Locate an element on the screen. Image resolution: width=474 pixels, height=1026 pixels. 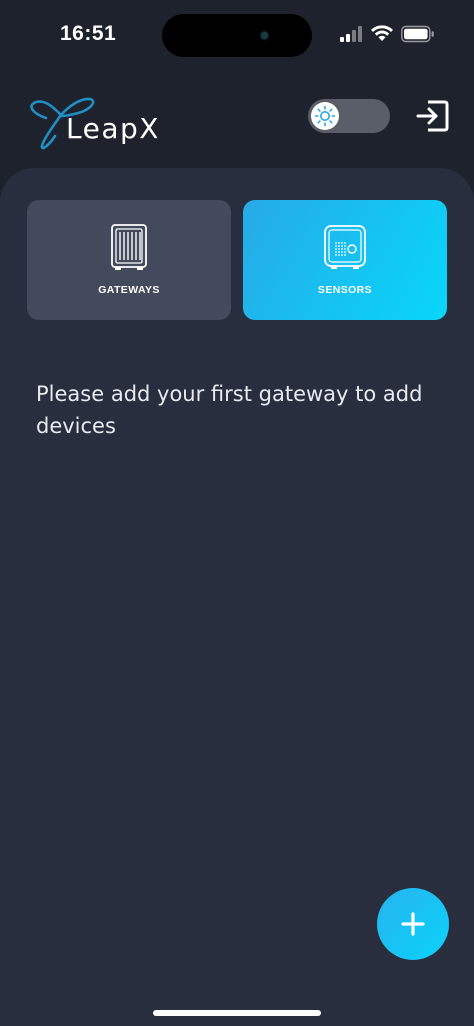
toggle-knob is located at coordinates (325, 116).